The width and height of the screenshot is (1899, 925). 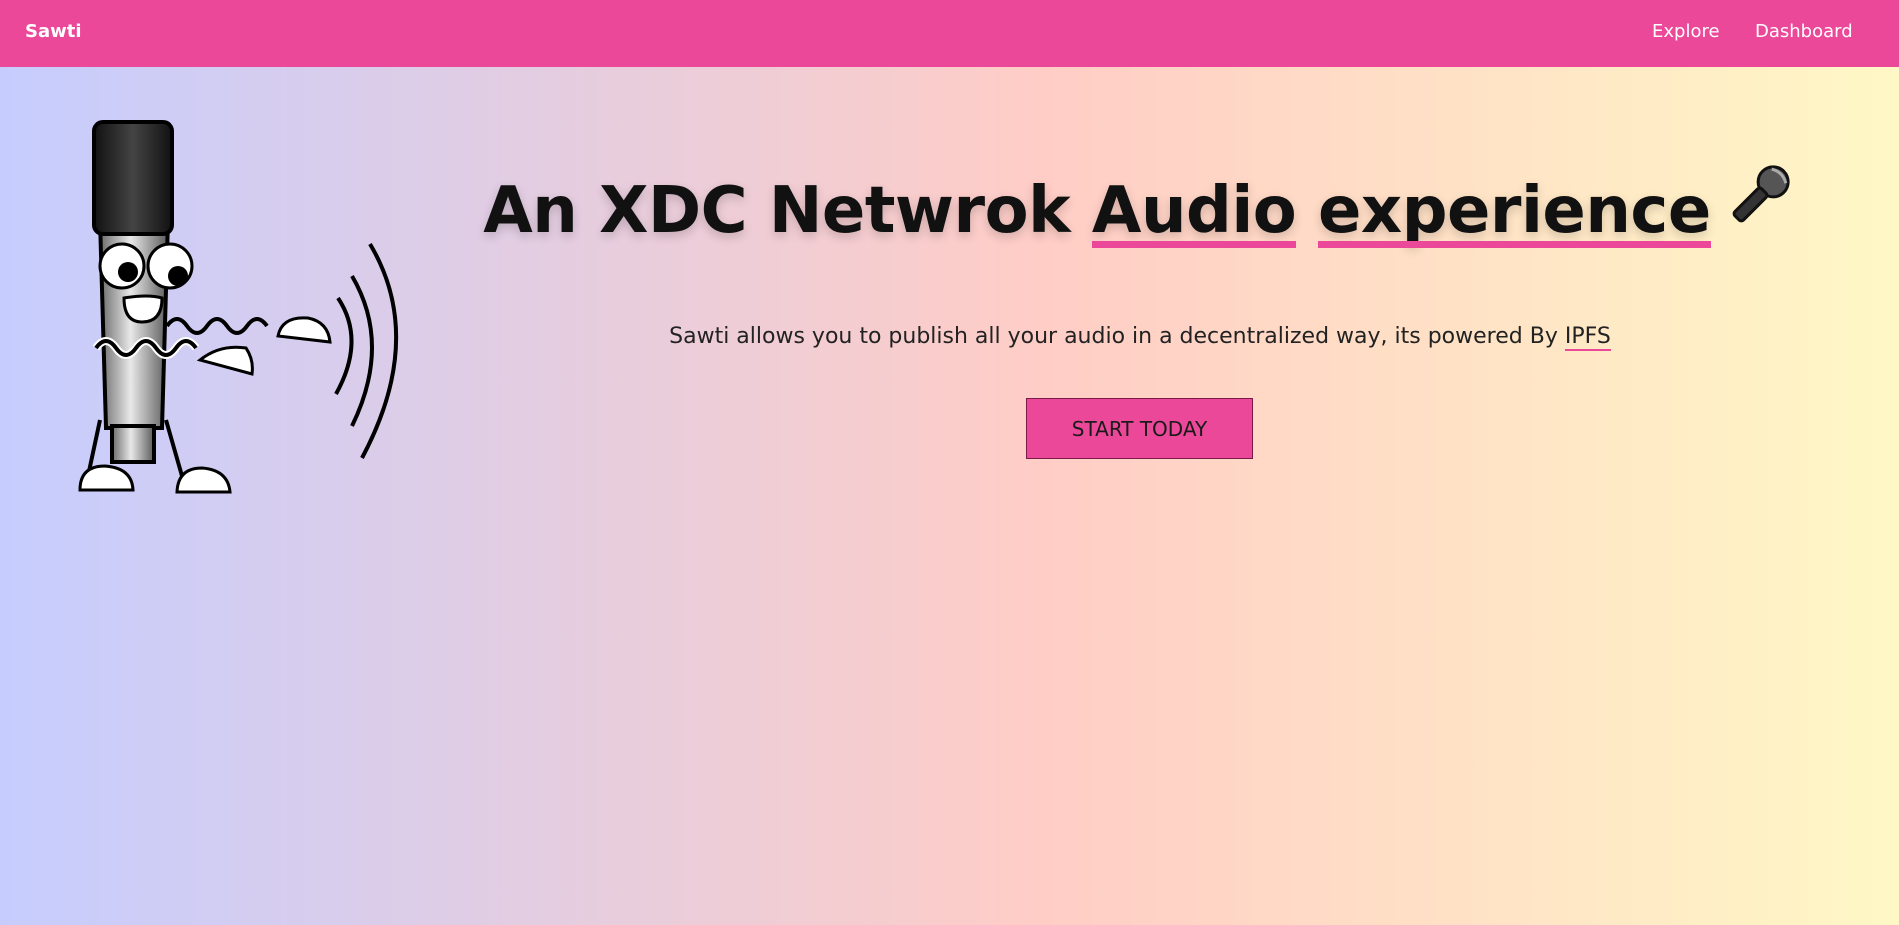 What do you see at coordinates (143, 309) in the screenshot?
I see `mascot-mouth` at bounding box center [143, 309].